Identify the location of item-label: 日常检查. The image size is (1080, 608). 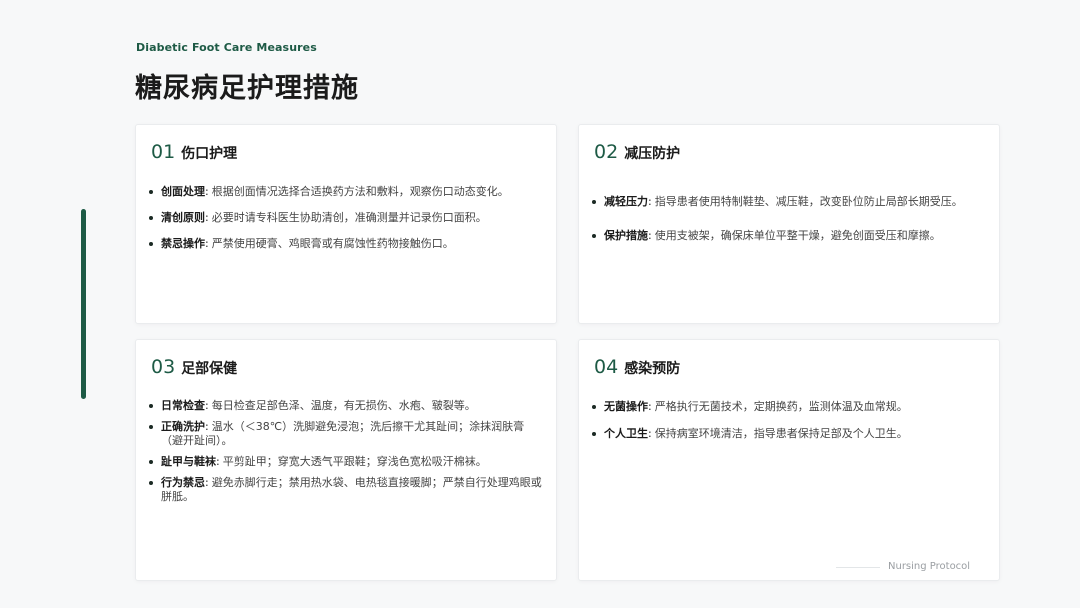
(183, 405).